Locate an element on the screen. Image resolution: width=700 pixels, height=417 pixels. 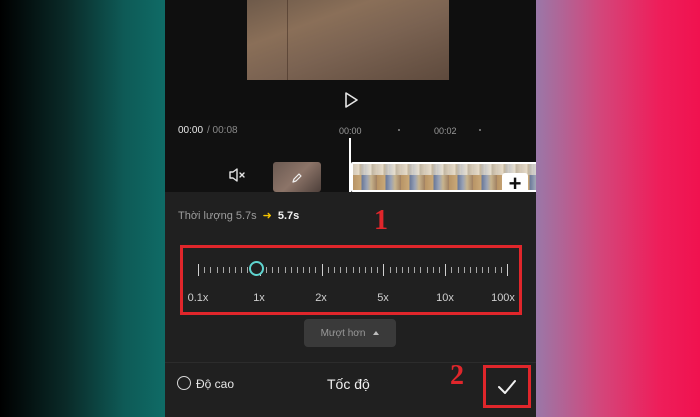
speed-option: 10x is located at coordinates (445, 298).